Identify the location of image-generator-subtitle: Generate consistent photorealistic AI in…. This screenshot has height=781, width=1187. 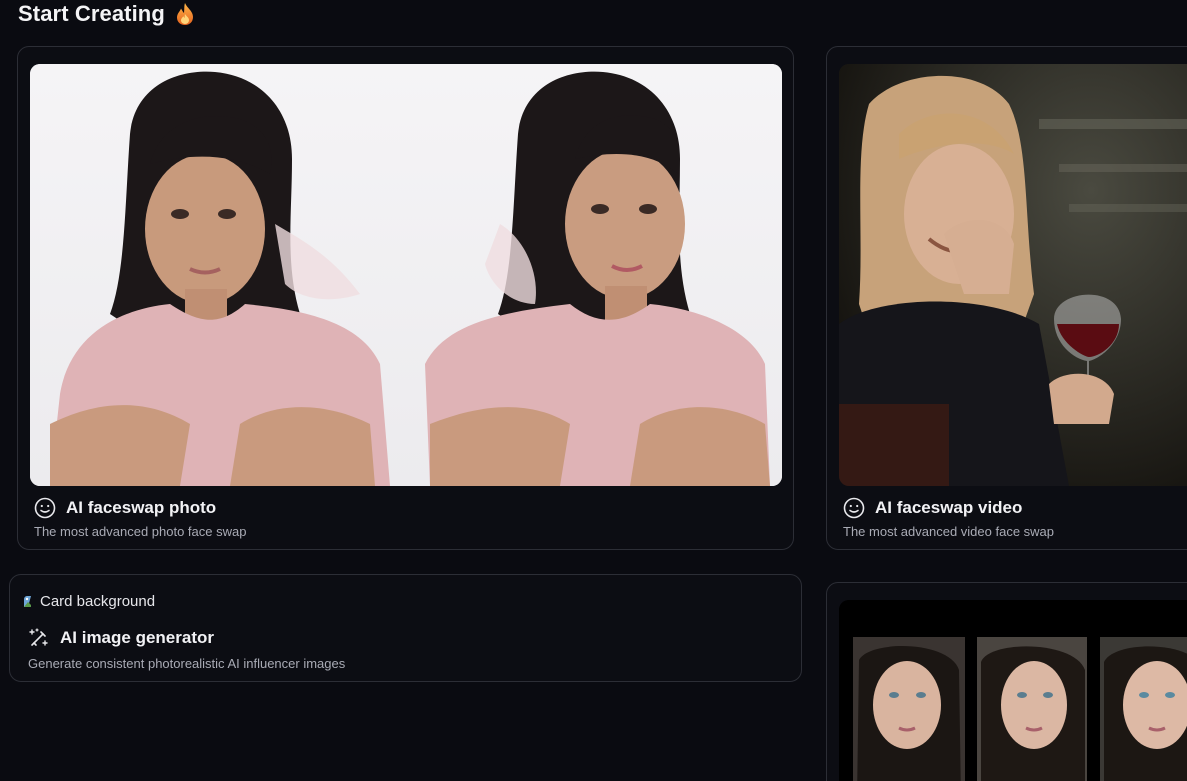
(187, 663).